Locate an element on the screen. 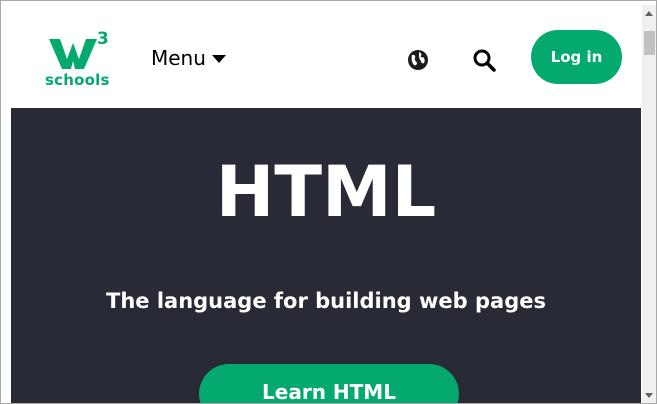  logo-superscript: 3 is located at coordinates (103, 39).